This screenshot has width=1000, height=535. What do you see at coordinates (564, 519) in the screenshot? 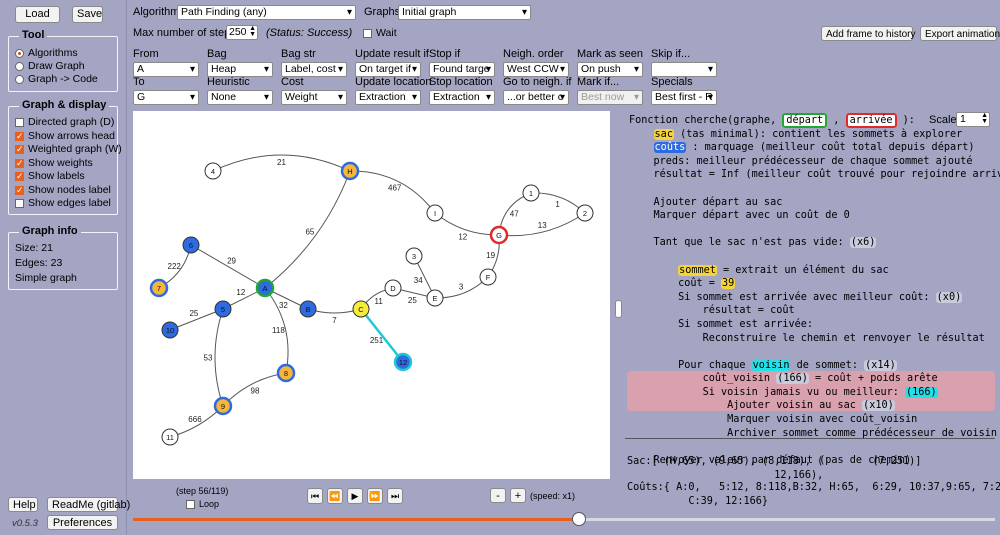
I see `timeline-track` at bounding box center [564, 519].